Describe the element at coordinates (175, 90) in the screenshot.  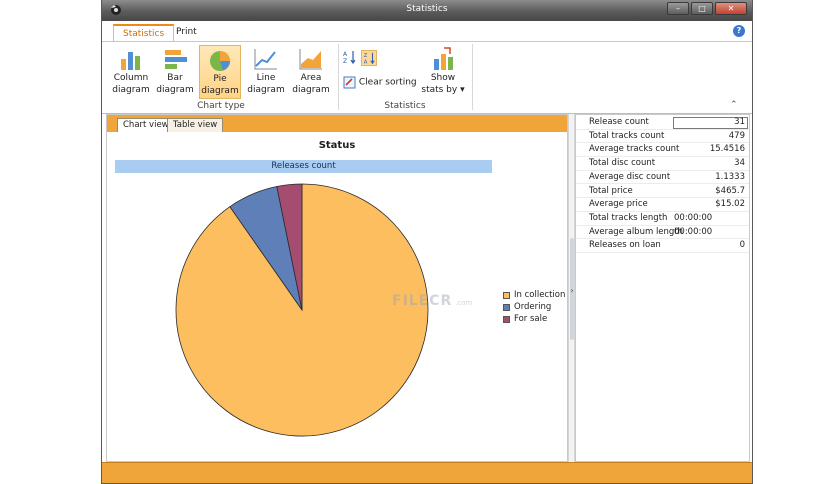
I see `bar-diagram-label-2: diagram` at that location.